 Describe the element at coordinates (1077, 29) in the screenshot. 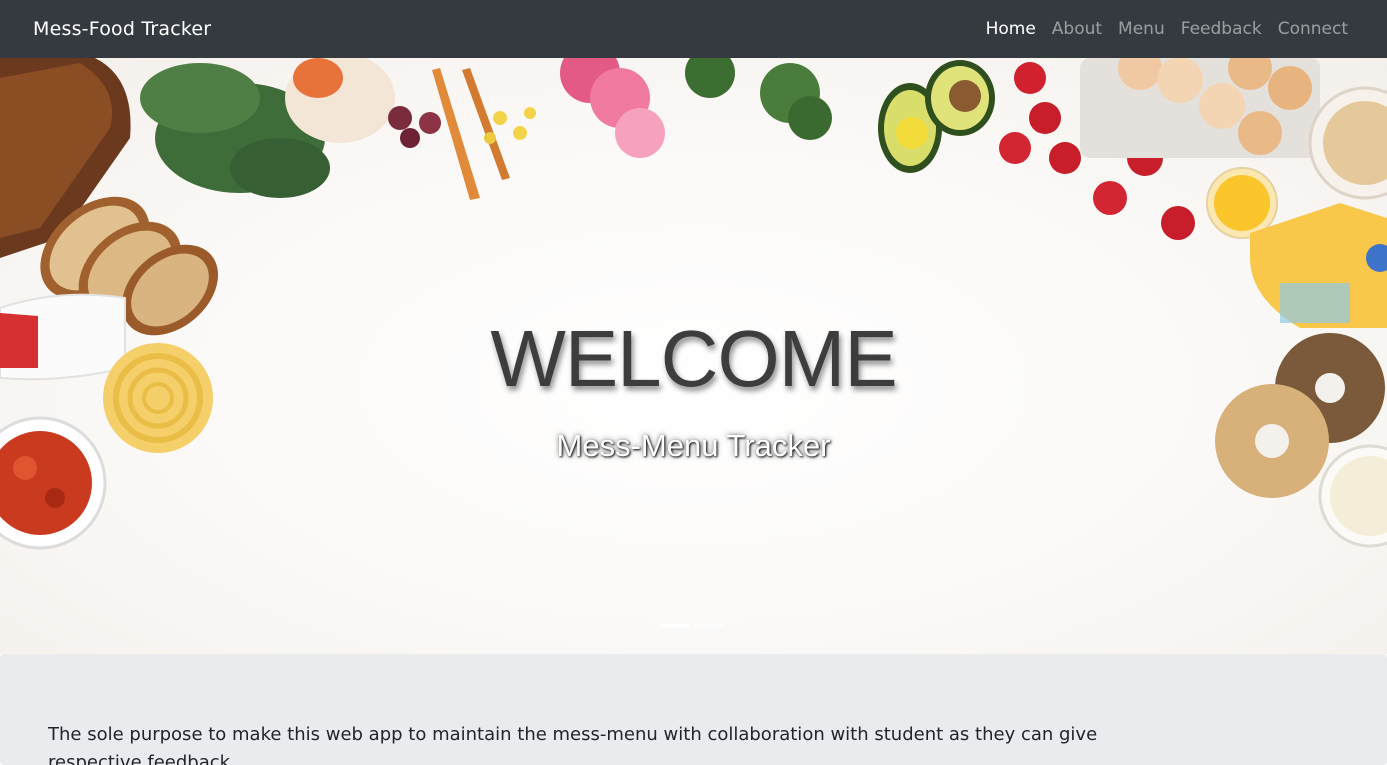

I see `nav-link-about: About` at that location.